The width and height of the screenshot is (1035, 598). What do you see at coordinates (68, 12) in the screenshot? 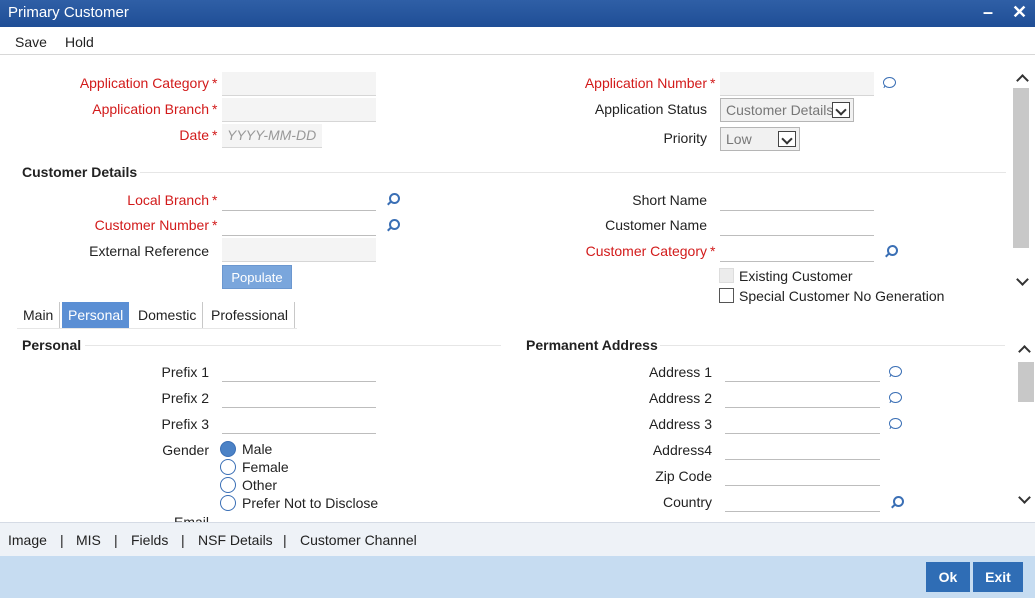
I see `window-title: Primary Customer` at bounding box center [68, 12].